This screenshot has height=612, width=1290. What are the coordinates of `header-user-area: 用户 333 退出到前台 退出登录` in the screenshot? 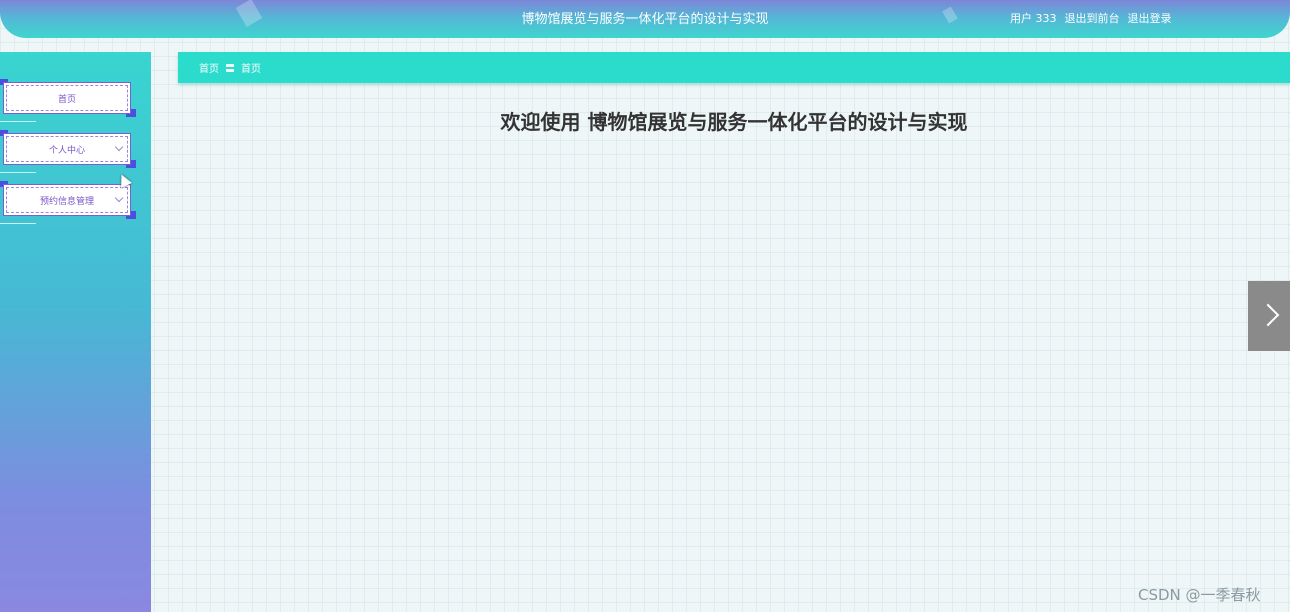 It's located at (1091, 18).